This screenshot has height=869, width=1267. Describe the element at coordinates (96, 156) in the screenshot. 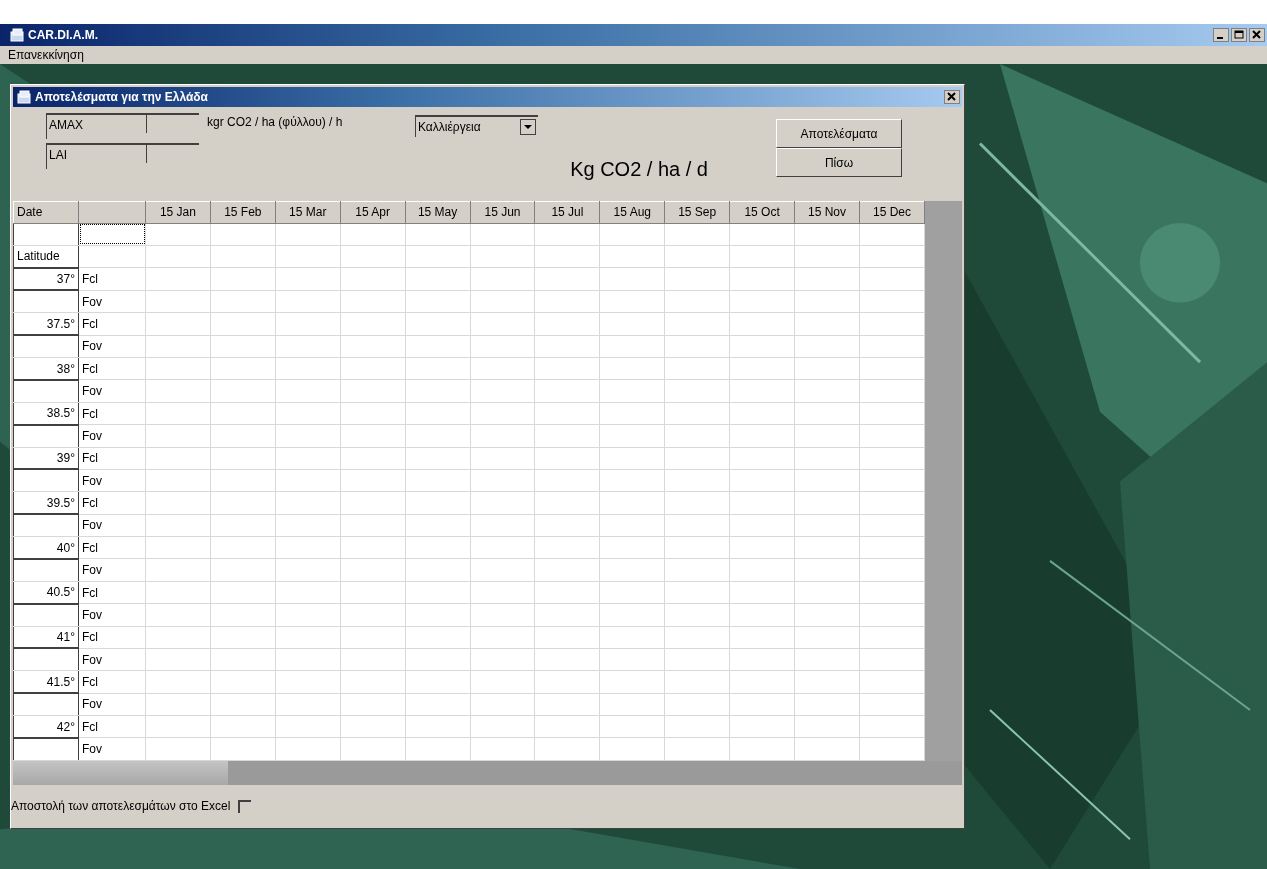

I see `field-label: LAI` at that location.